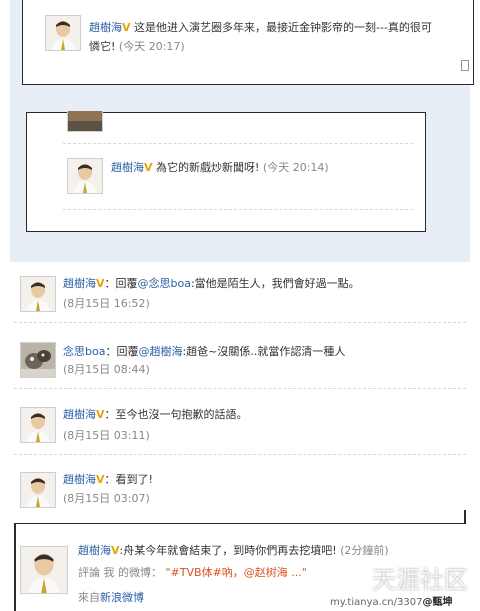 The image size is (480, 611). What do you see at coordinates (106, 436) in the screenshot?
I see `comment-time: (8月15日 03:11)` at bounding box center [106, 436].